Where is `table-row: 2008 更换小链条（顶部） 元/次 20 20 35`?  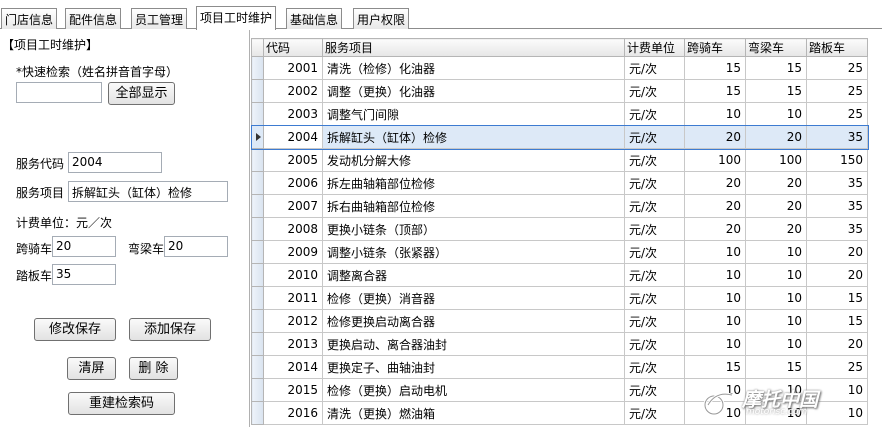 table-row: 2008 更换小链条（顶部） 元/次 20 20 35 is located at coordinates (559, 229).